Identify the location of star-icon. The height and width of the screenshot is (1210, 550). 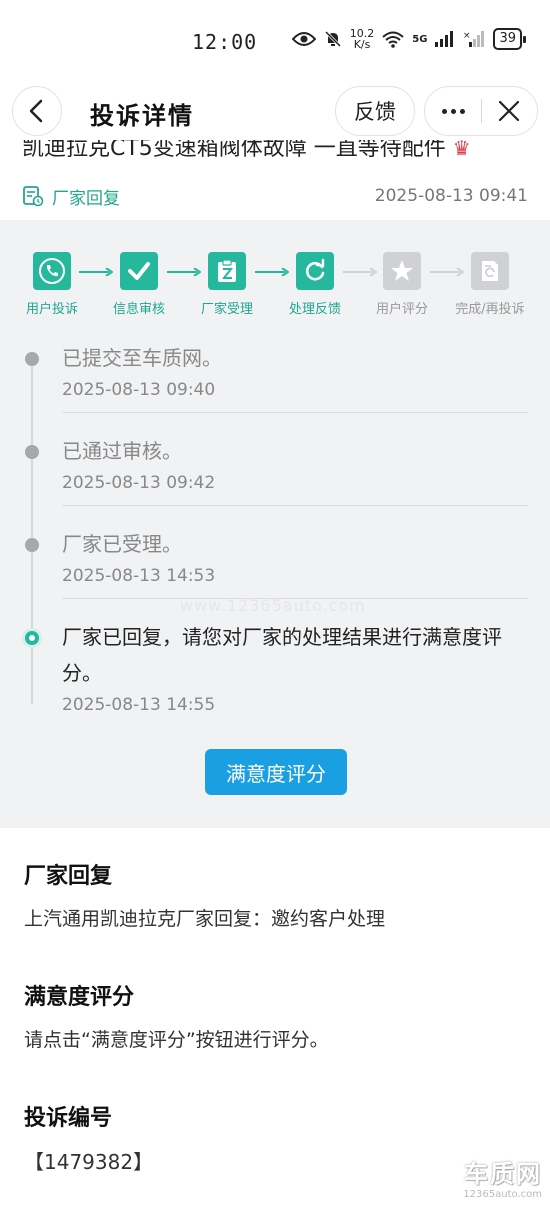
(402, 270).